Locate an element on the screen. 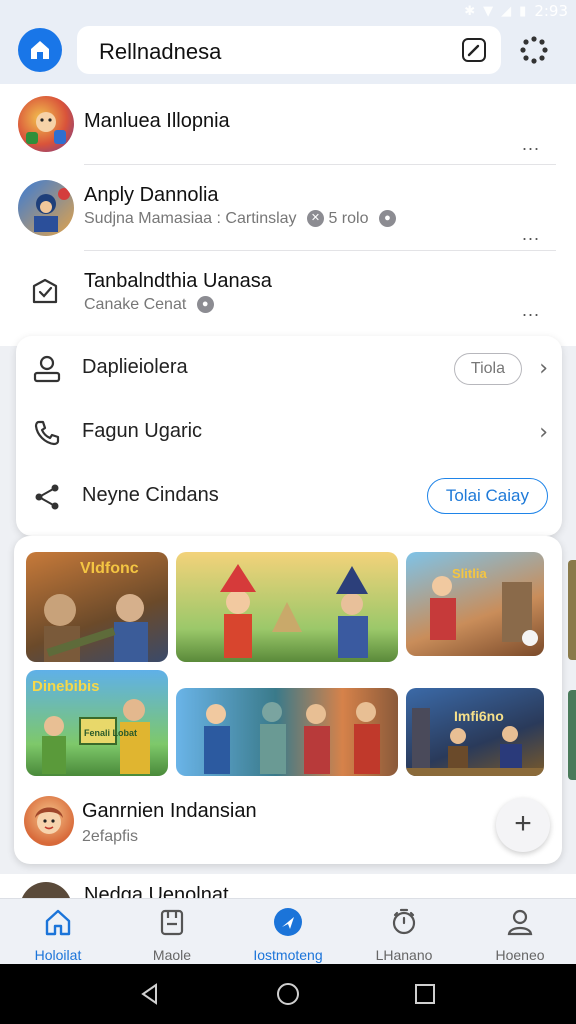 The height and width of the screenshot is (1024, 576). recents-icon is located at coordinates (425, 994).